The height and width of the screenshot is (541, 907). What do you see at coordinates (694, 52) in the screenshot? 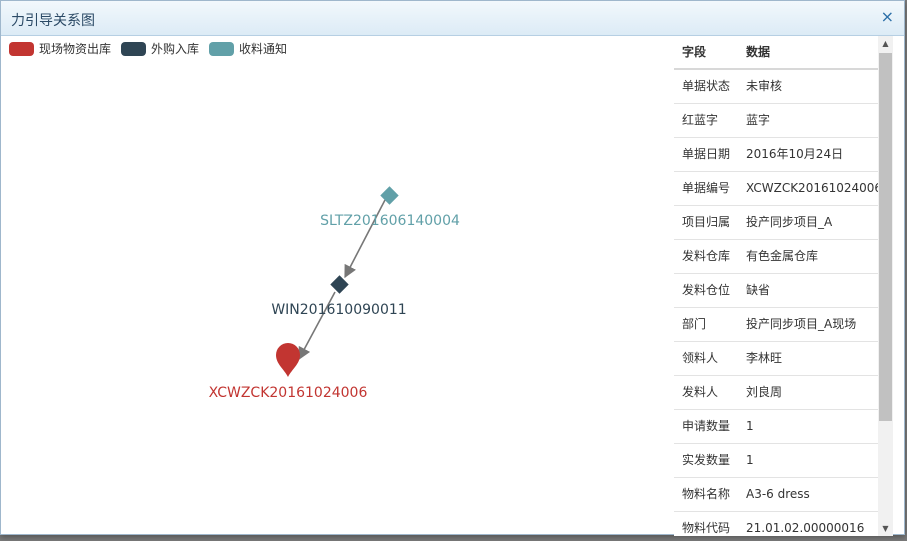
I see `header-field: 字段` at bounding box center [694, 52].